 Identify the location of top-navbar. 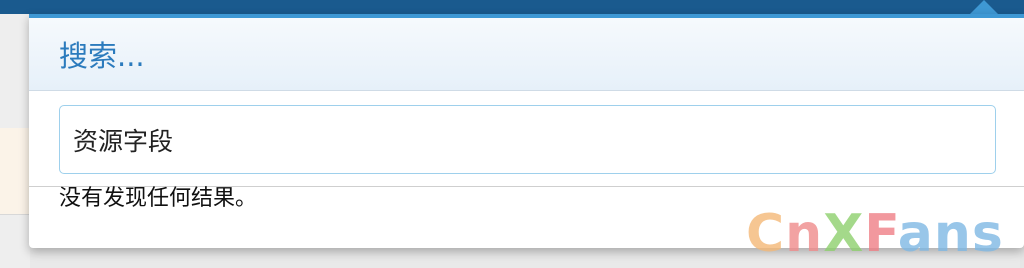
(512, 7).